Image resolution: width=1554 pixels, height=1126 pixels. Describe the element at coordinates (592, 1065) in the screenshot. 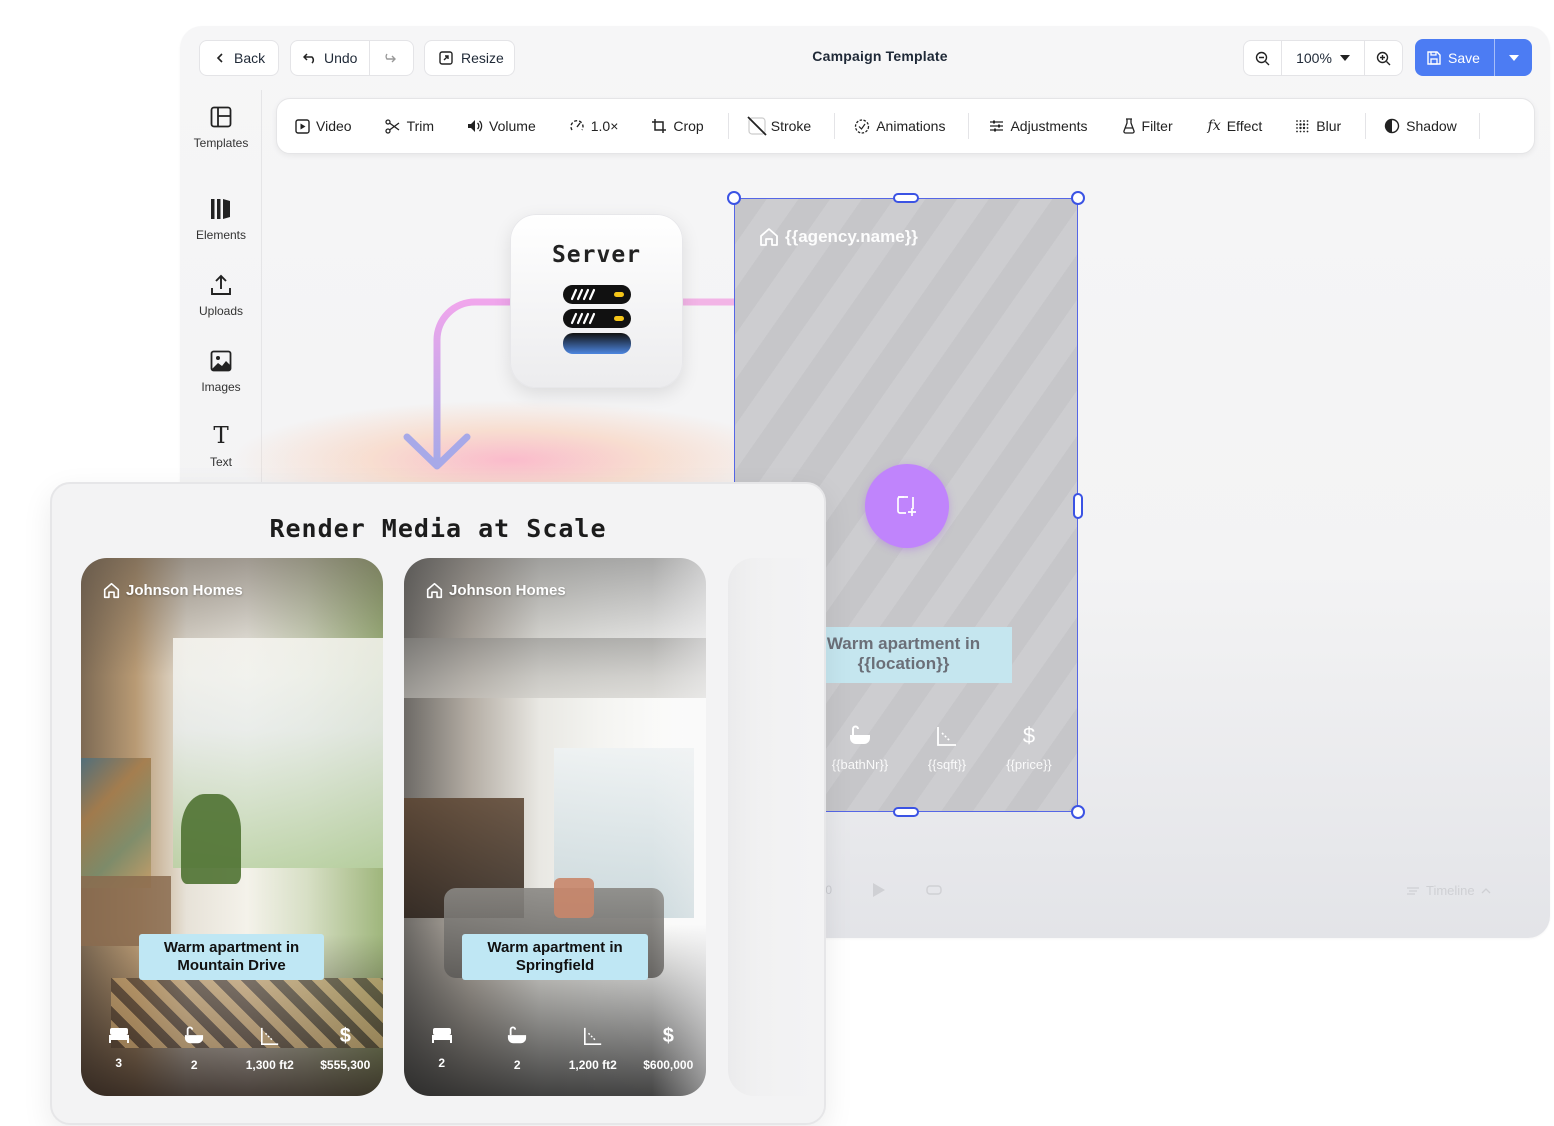

I see `stat-value: 1,200 ft2` at that location.